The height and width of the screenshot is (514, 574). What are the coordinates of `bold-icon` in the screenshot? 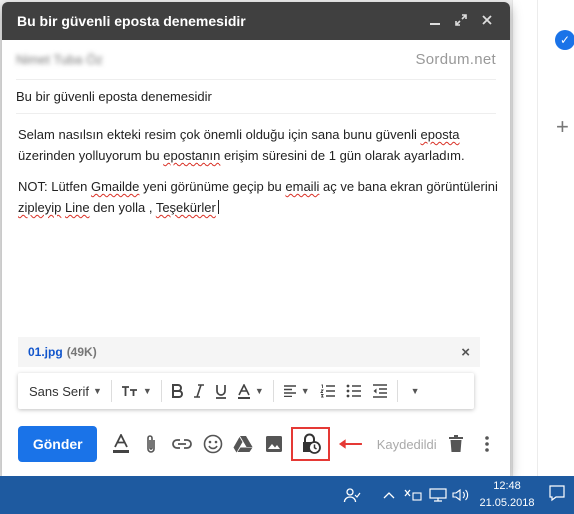 It's located at (177, 391).